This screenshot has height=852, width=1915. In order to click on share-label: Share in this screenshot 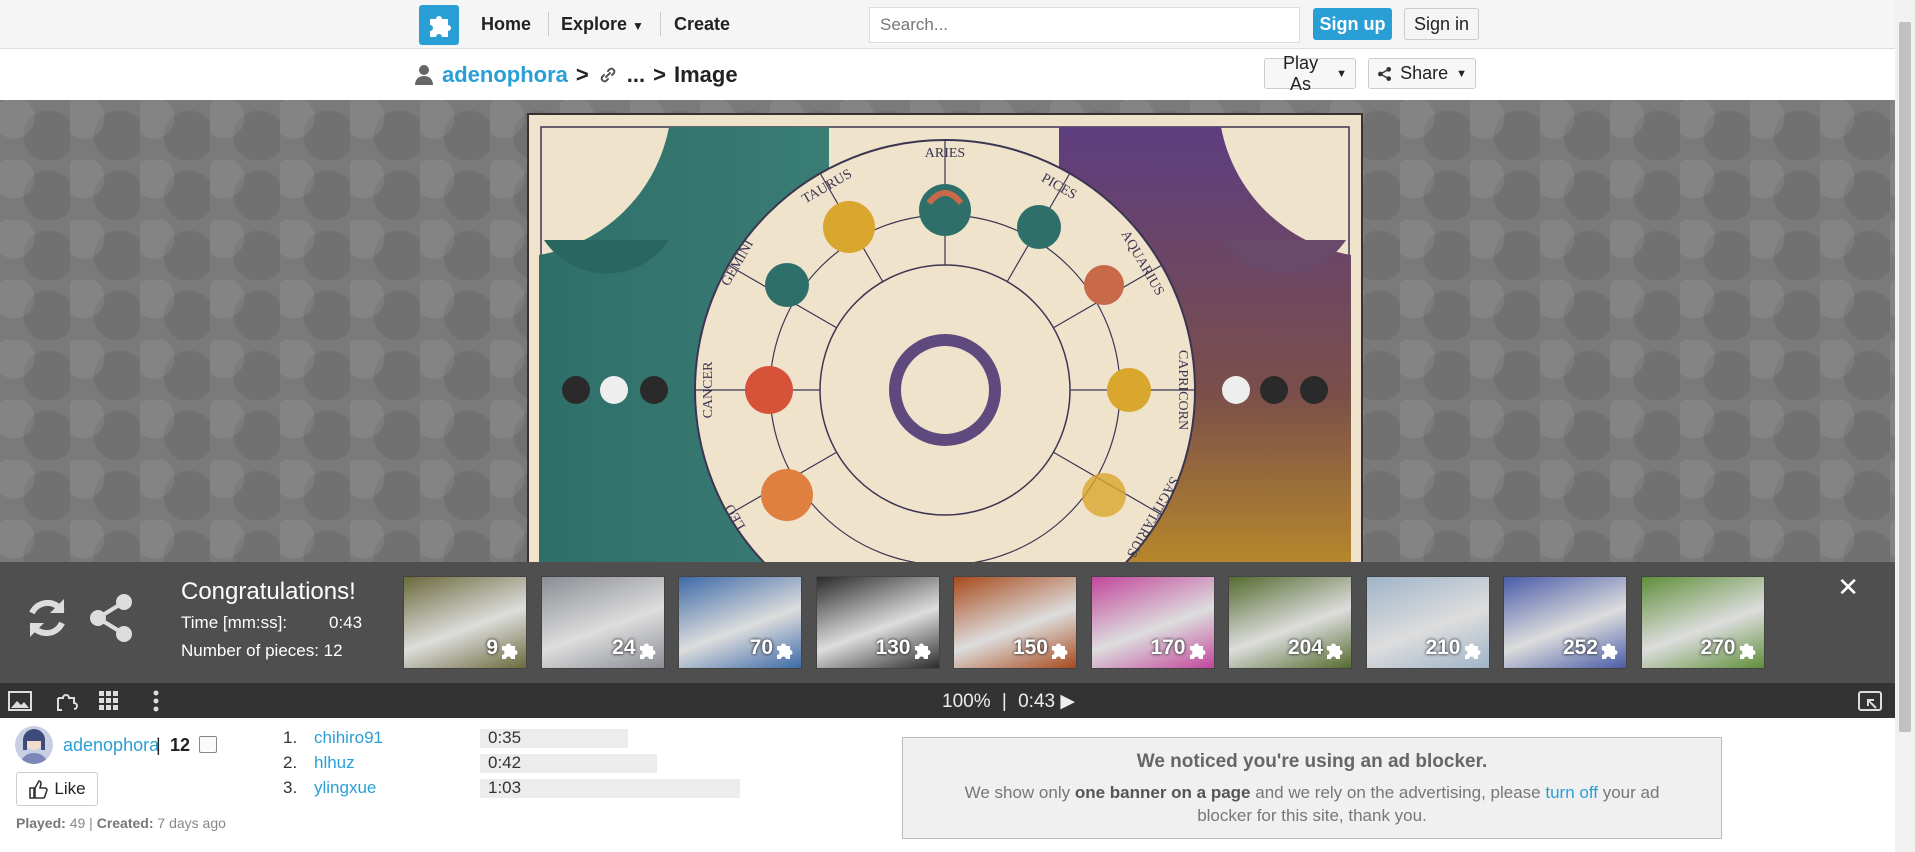, I will do `click(1424, 73)`.